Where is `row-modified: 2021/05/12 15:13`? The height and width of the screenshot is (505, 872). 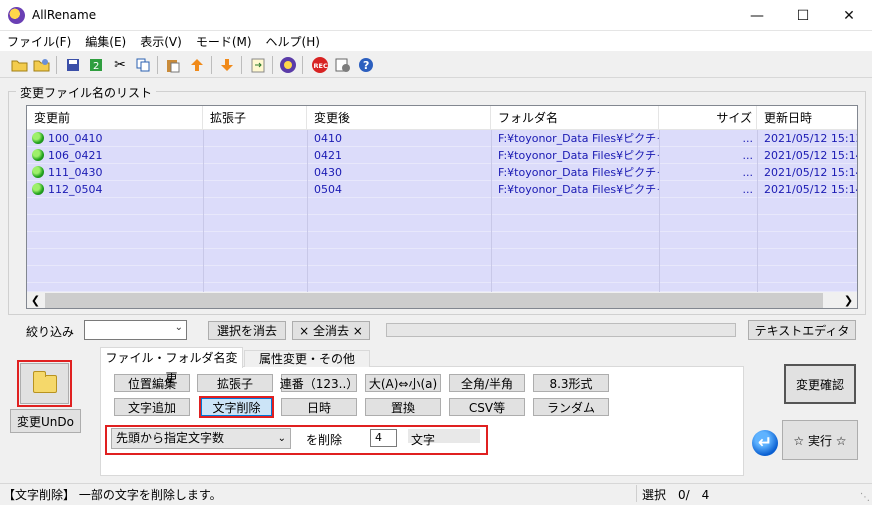 row-modified: 2021/05/12 15:13 is located at coordinates (811, 138).